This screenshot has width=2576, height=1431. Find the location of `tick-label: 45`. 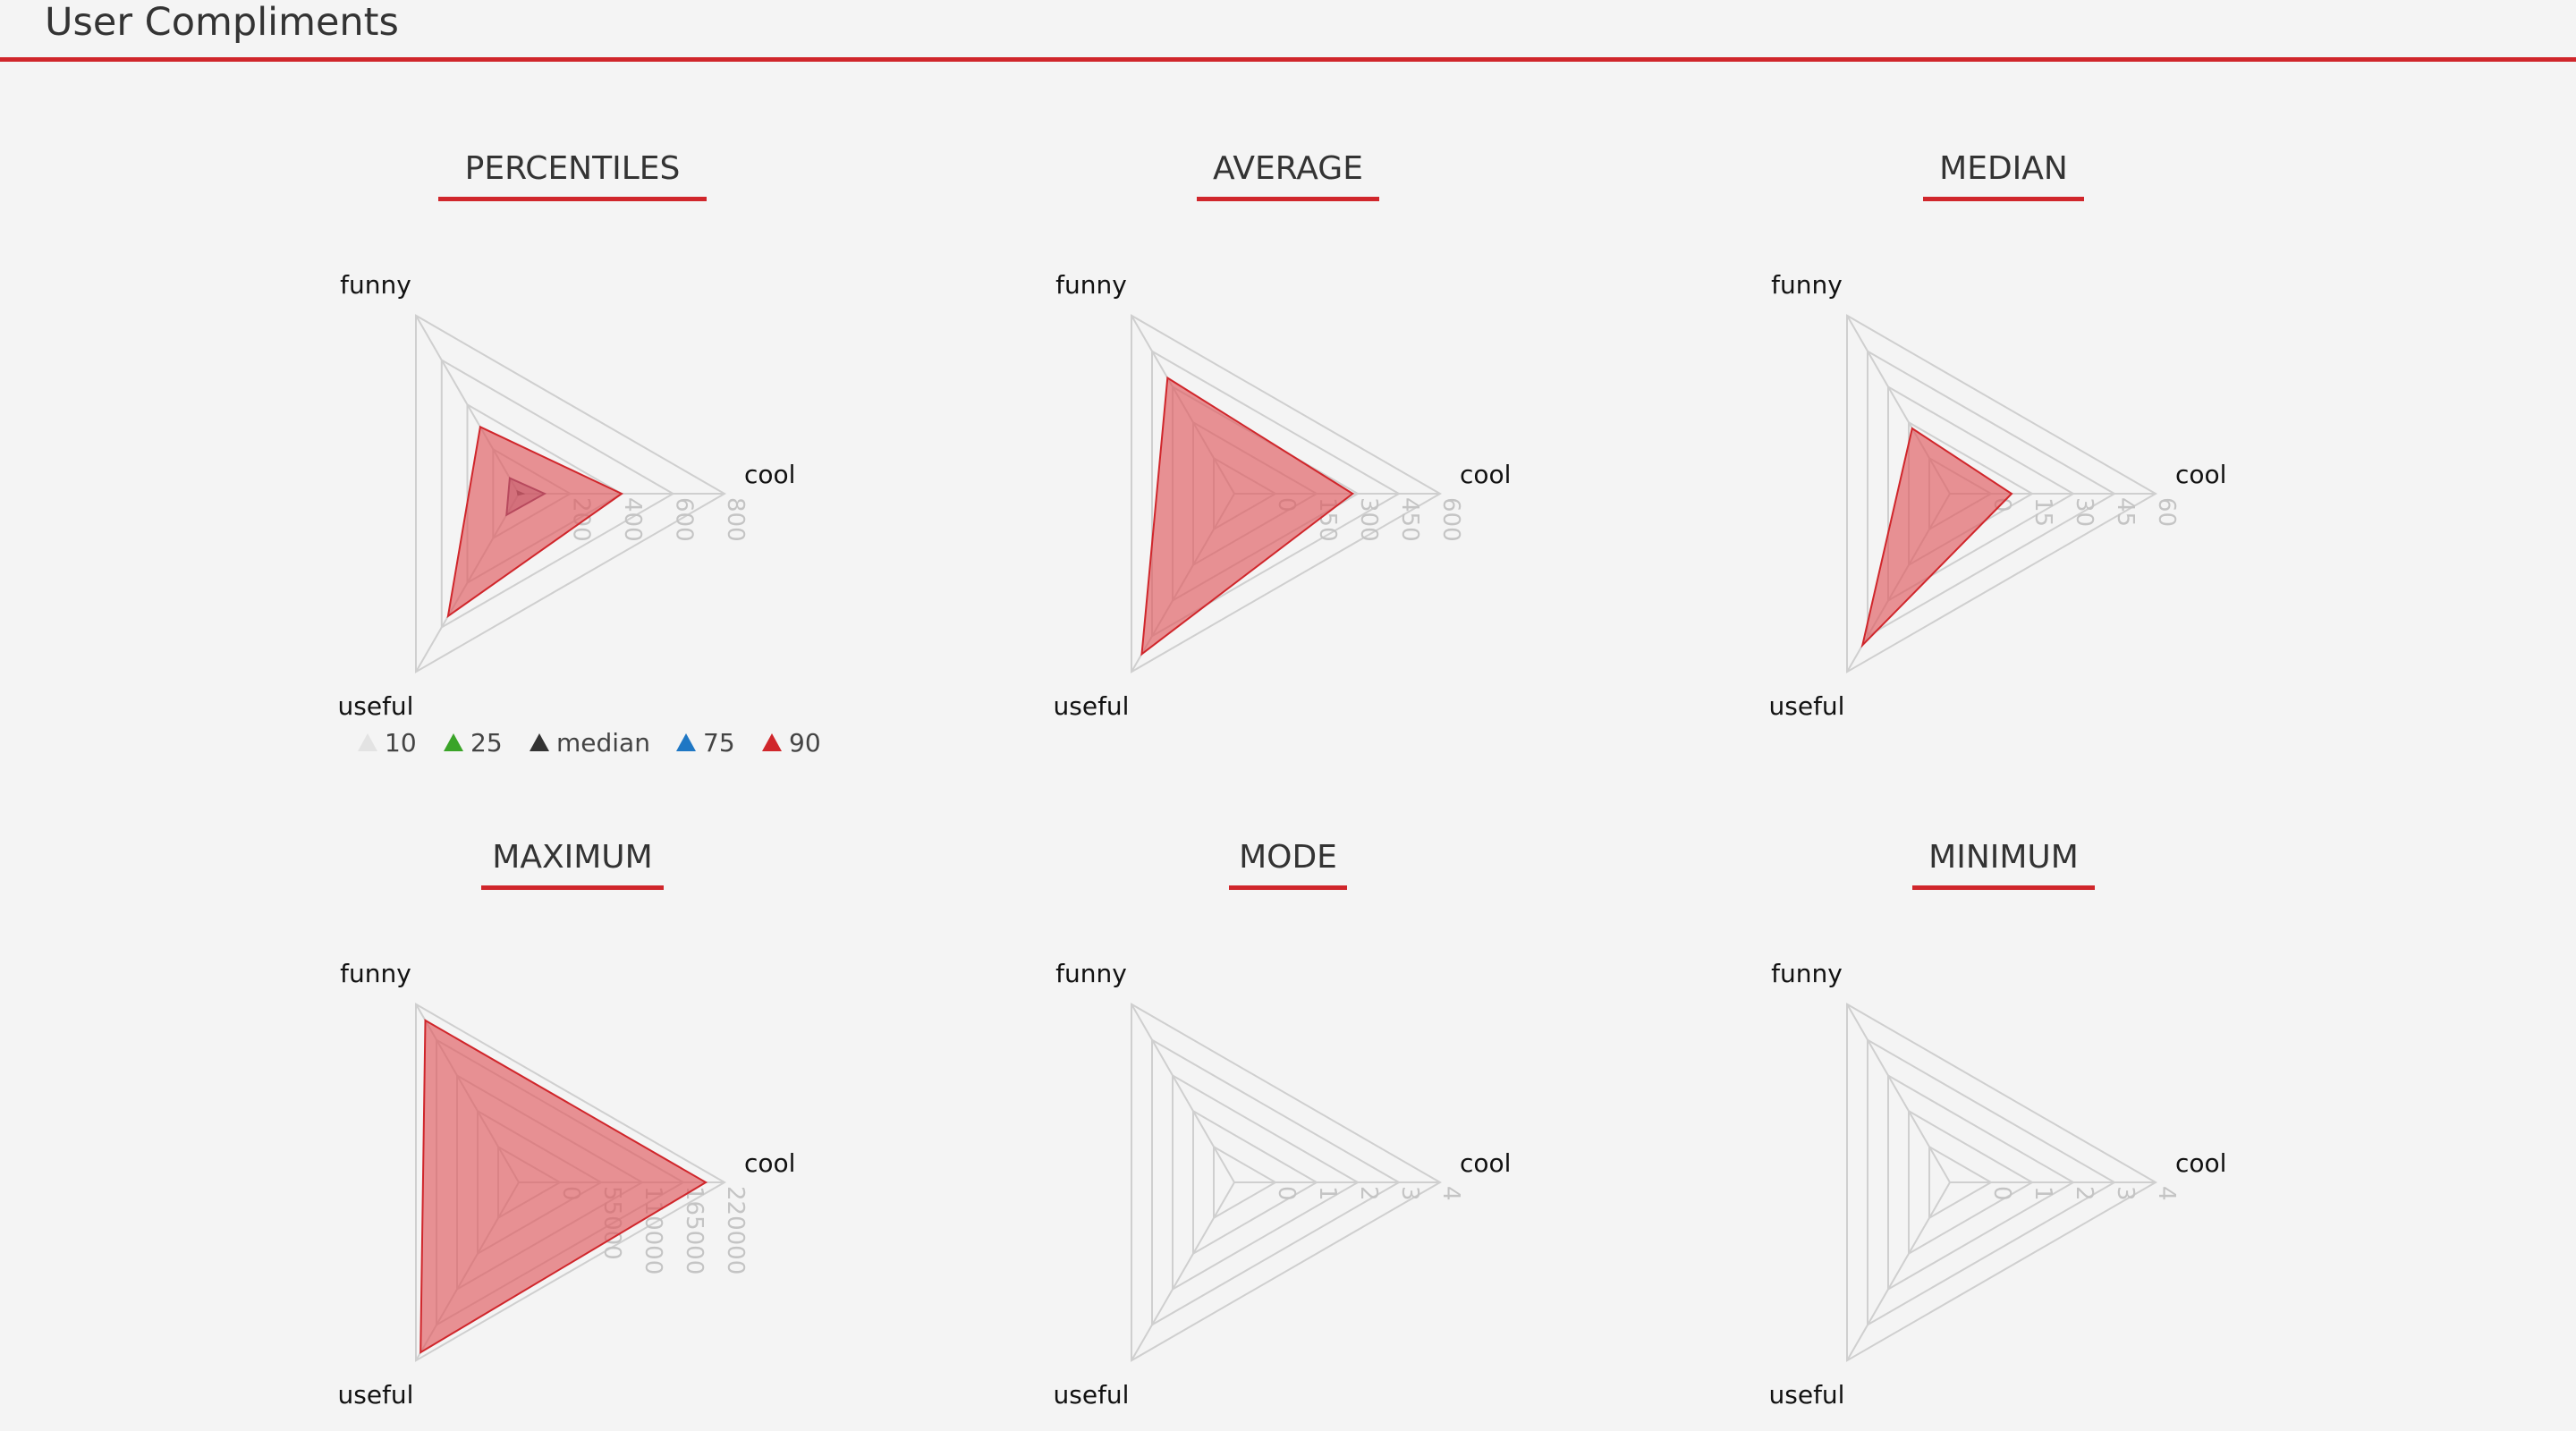

tick-label: 45 is located at coordinates (2125, 512).